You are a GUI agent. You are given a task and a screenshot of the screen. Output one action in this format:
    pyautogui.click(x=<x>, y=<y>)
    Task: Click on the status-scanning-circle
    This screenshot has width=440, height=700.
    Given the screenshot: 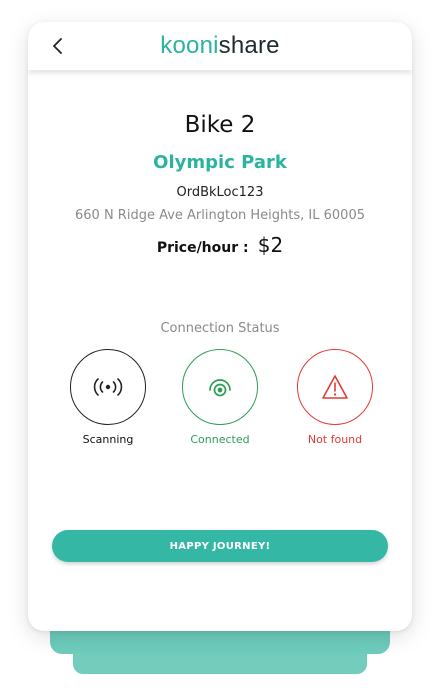 What is the action you would take?
    pyautogui.click(x=108, y=387)
    